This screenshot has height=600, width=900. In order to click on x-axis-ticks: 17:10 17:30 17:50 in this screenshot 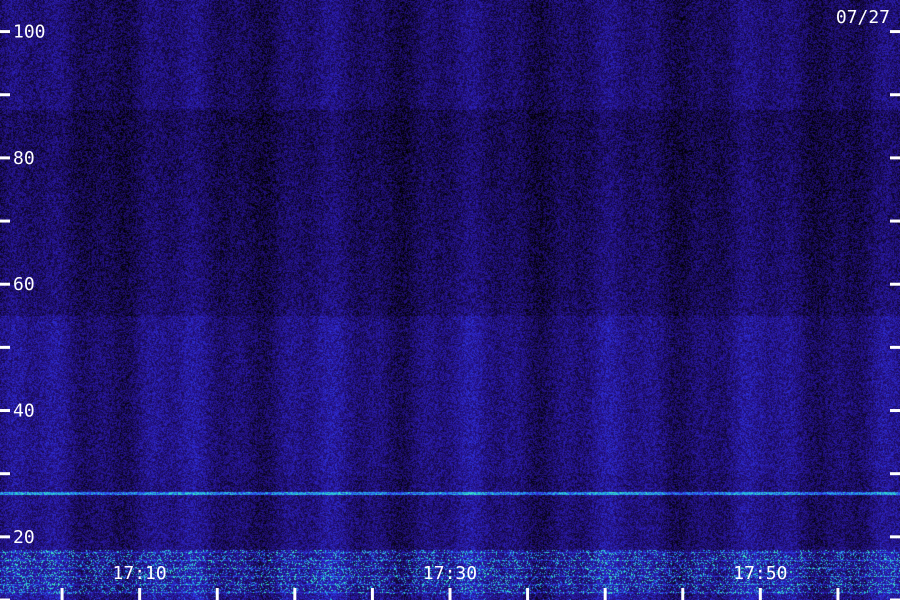, I will do `click(450, 581)`.